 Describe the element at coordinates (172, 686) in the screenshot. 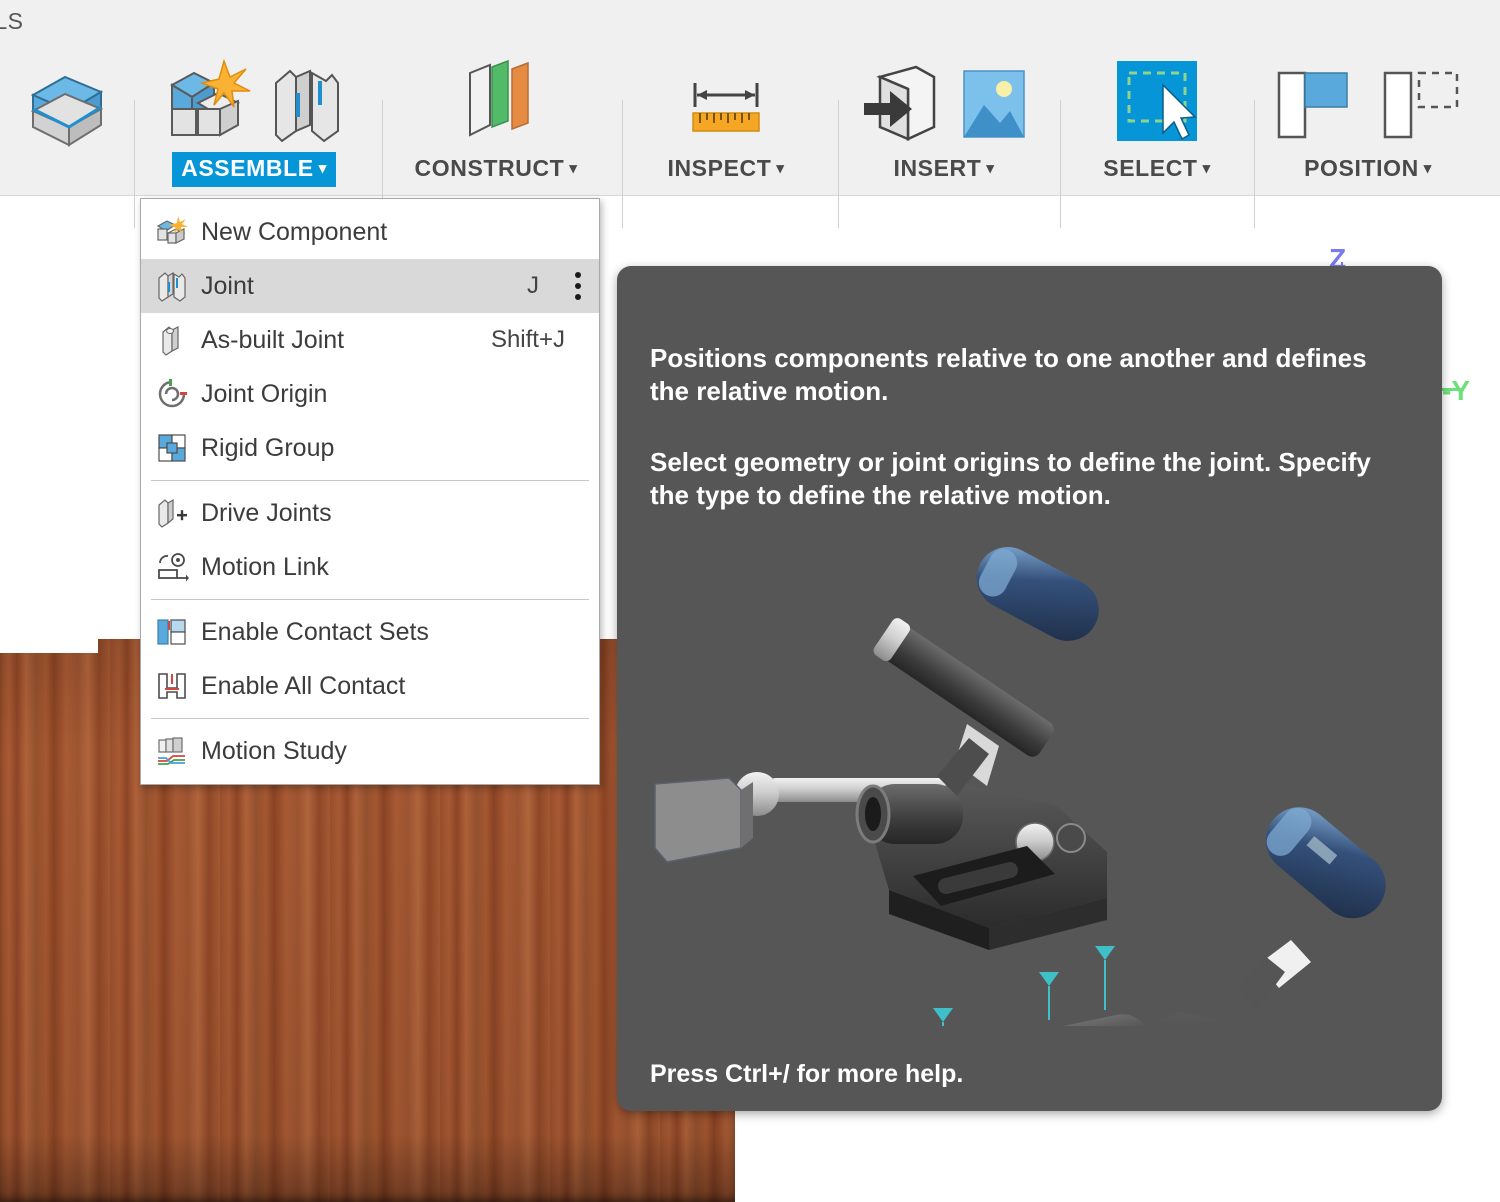

I see `enable-all-contact-icon` at that location.